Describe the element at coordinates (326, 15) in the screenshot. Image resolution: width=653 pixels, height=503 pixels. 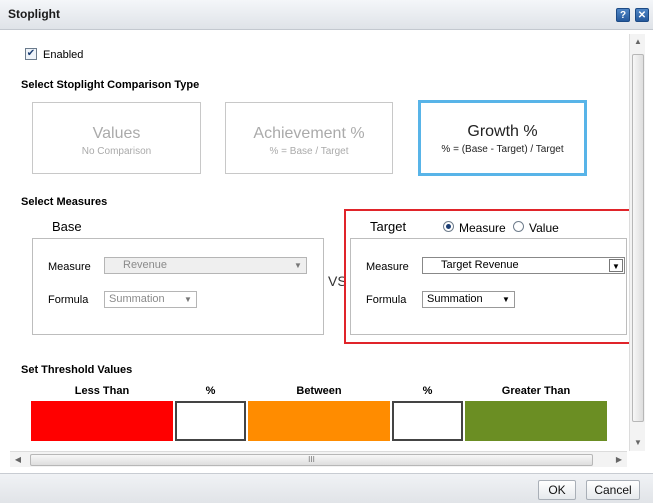
I see `dialog-titlebar: Stoplight ? ✕` at that location.